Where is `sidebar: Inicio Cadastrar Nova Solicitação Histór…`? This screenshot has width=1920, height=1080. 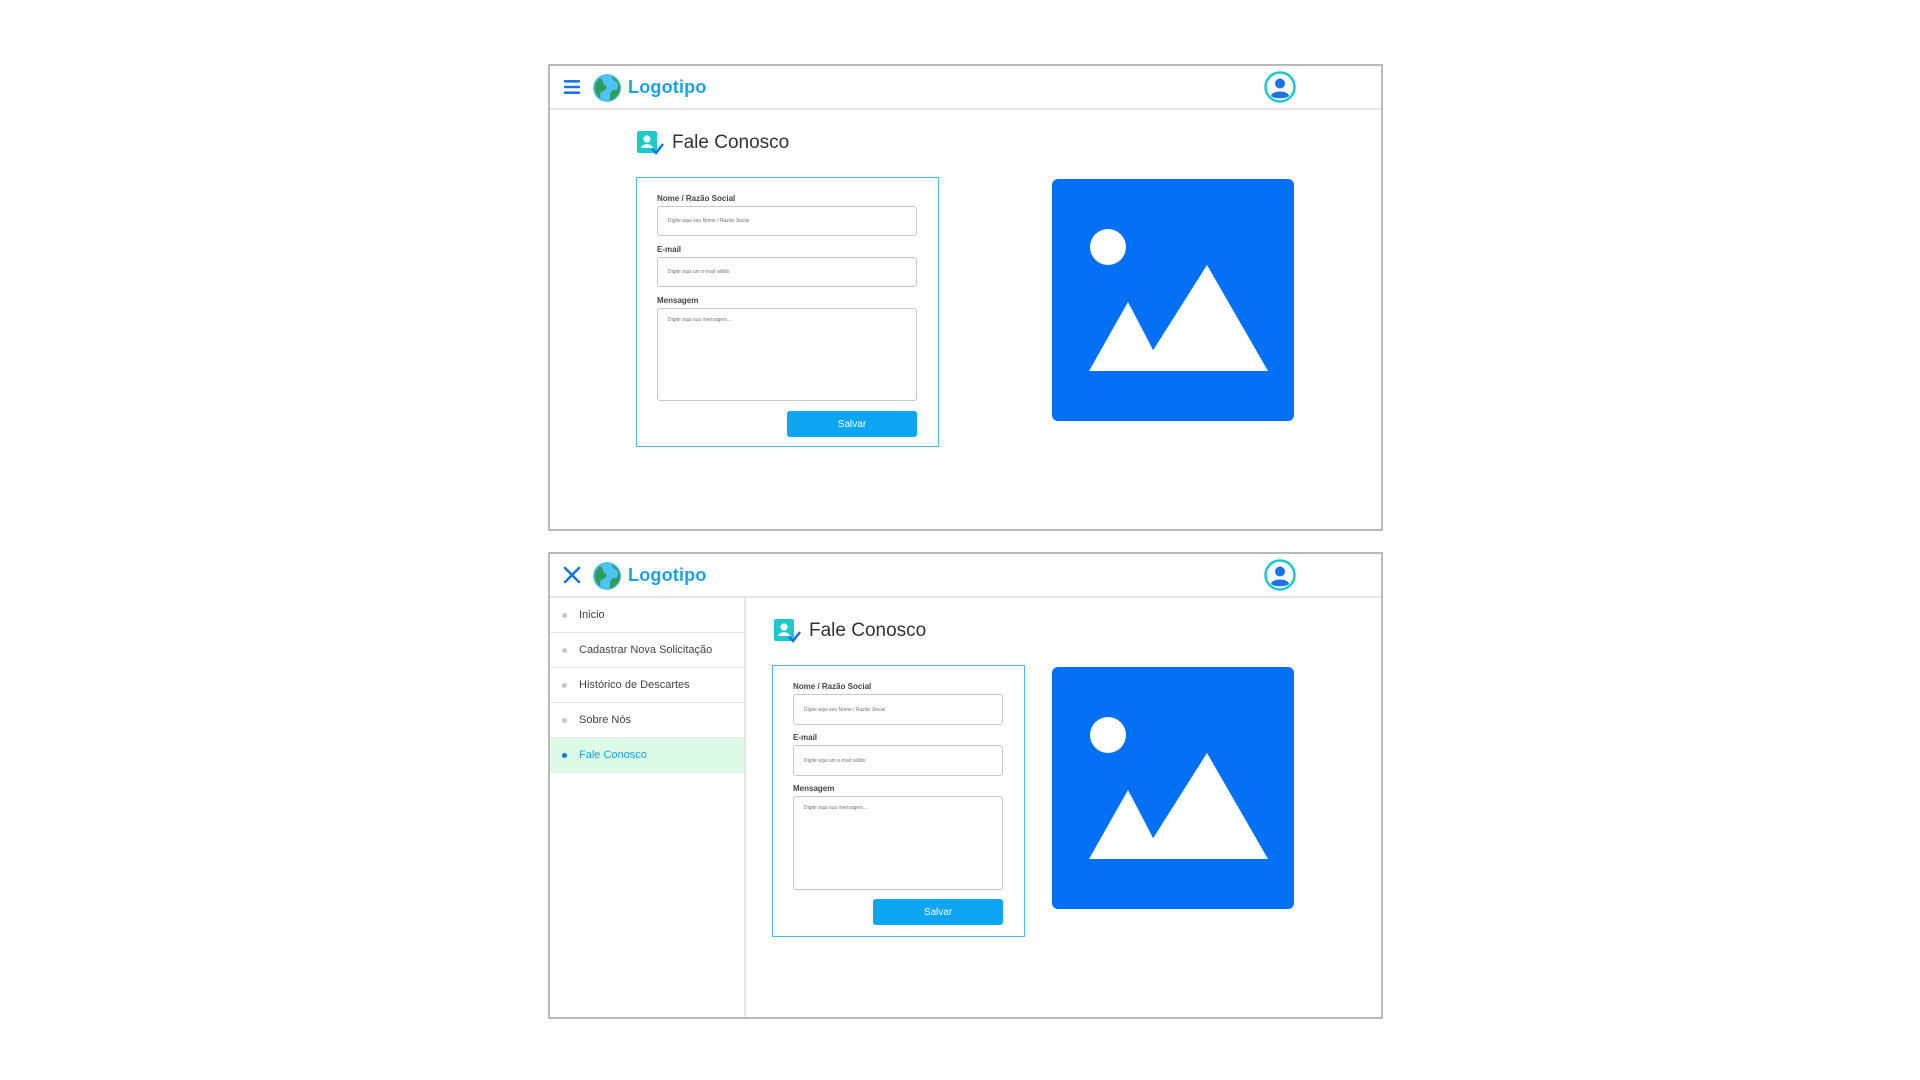 sidebar: Inicio Cadastrar Nova Solicitação Histór… is located at coordinates (648, 807).